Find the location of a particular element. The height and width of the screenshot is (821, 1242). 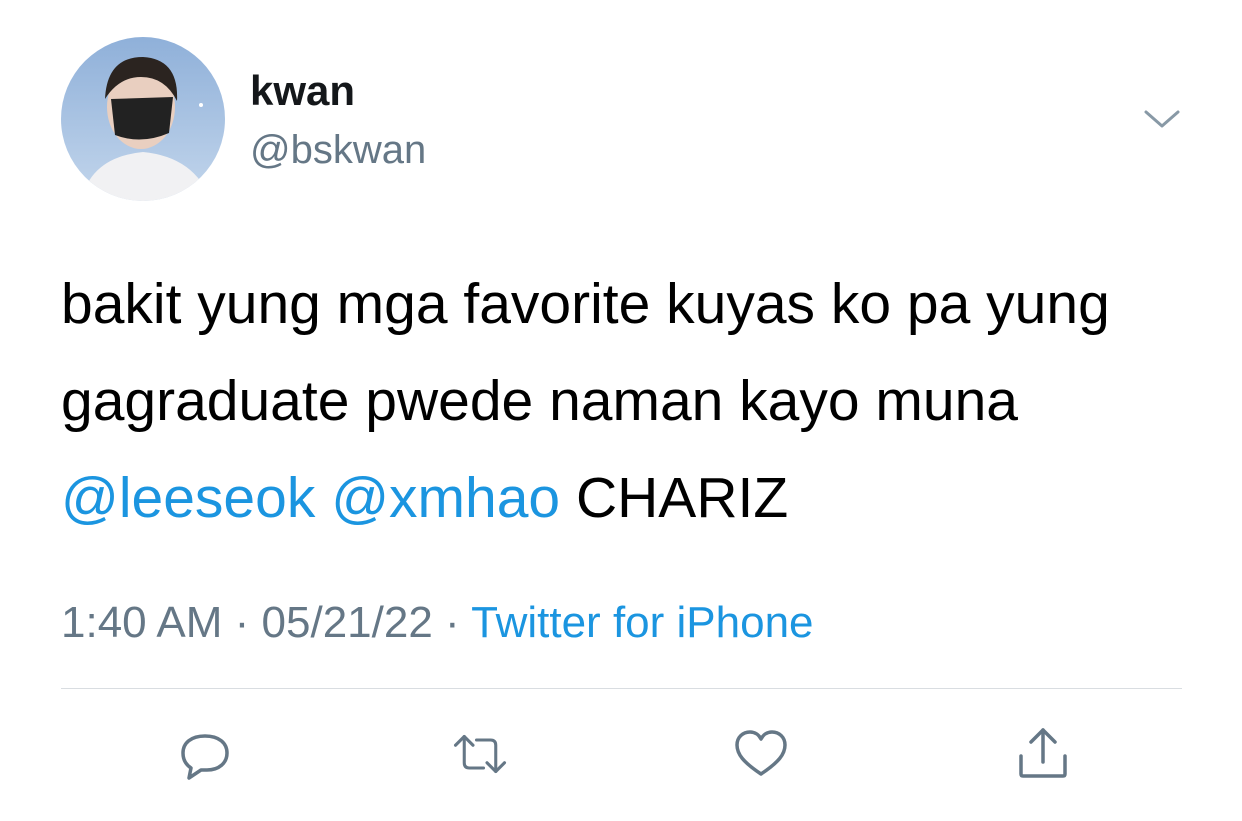

heart-icon is located at coordinates (761, 753).